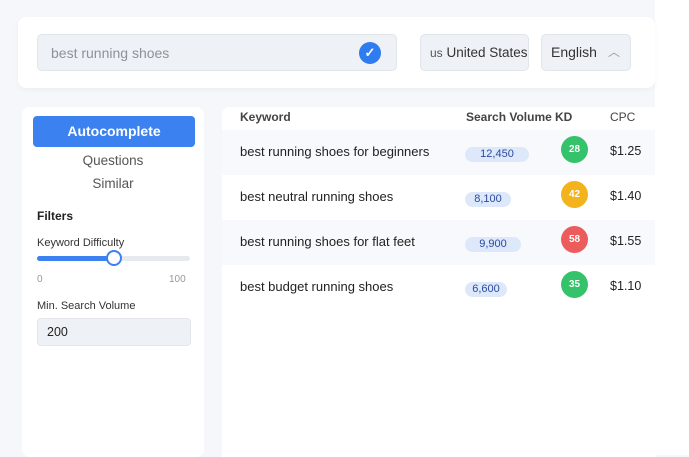  Describe the element at coordinates (626, 286) in the screenshot. I see `cpc-cell: $1.10` at that location.